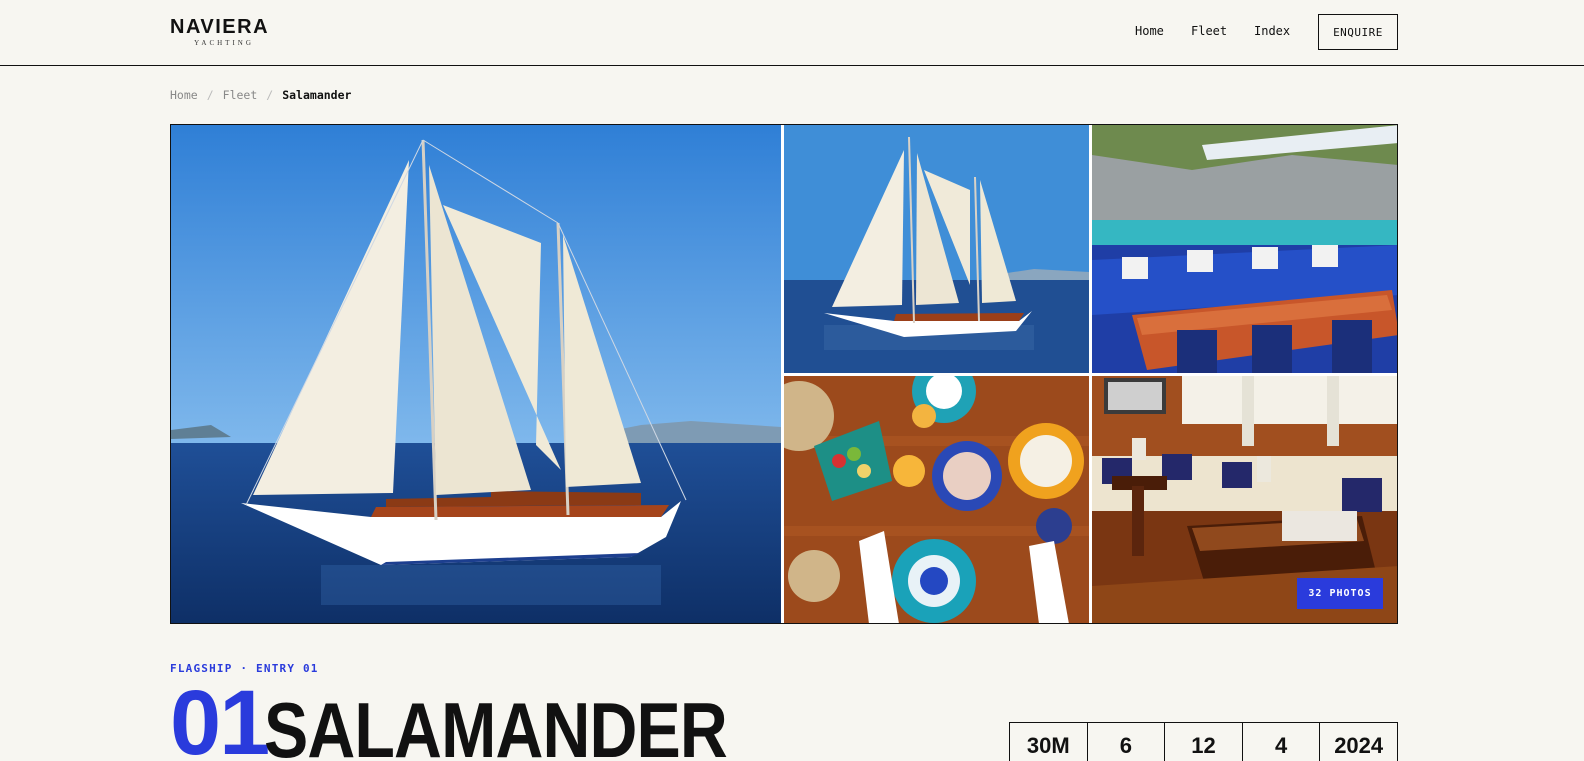 The width and height of the screenshot is (1584, 761). I want to click on stat-length: 30M, so click(1049, 742).